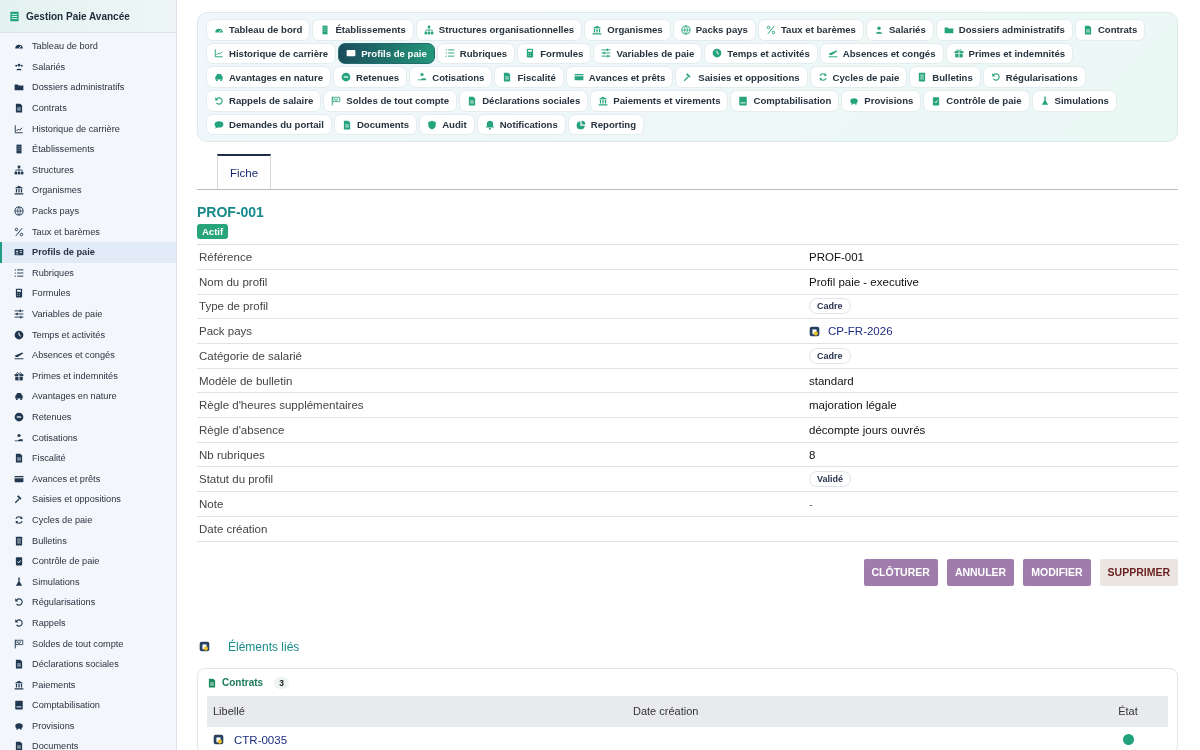 This screenshot has width=1200, height=750. I want to click on record-icon, so click(218, 739).